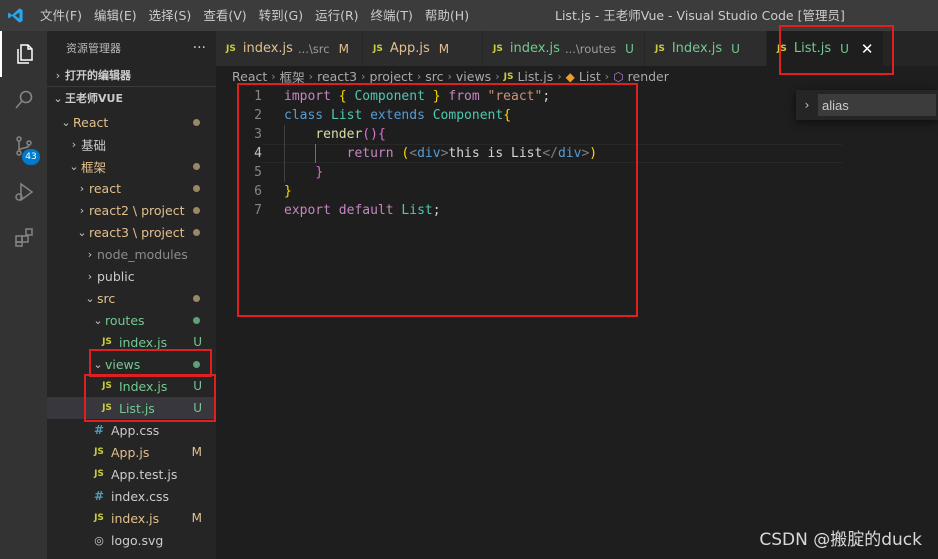  Describe the element at coordinates (292, 76) in the screenshot. I see `breadcrumb-item: 框架` at that location.